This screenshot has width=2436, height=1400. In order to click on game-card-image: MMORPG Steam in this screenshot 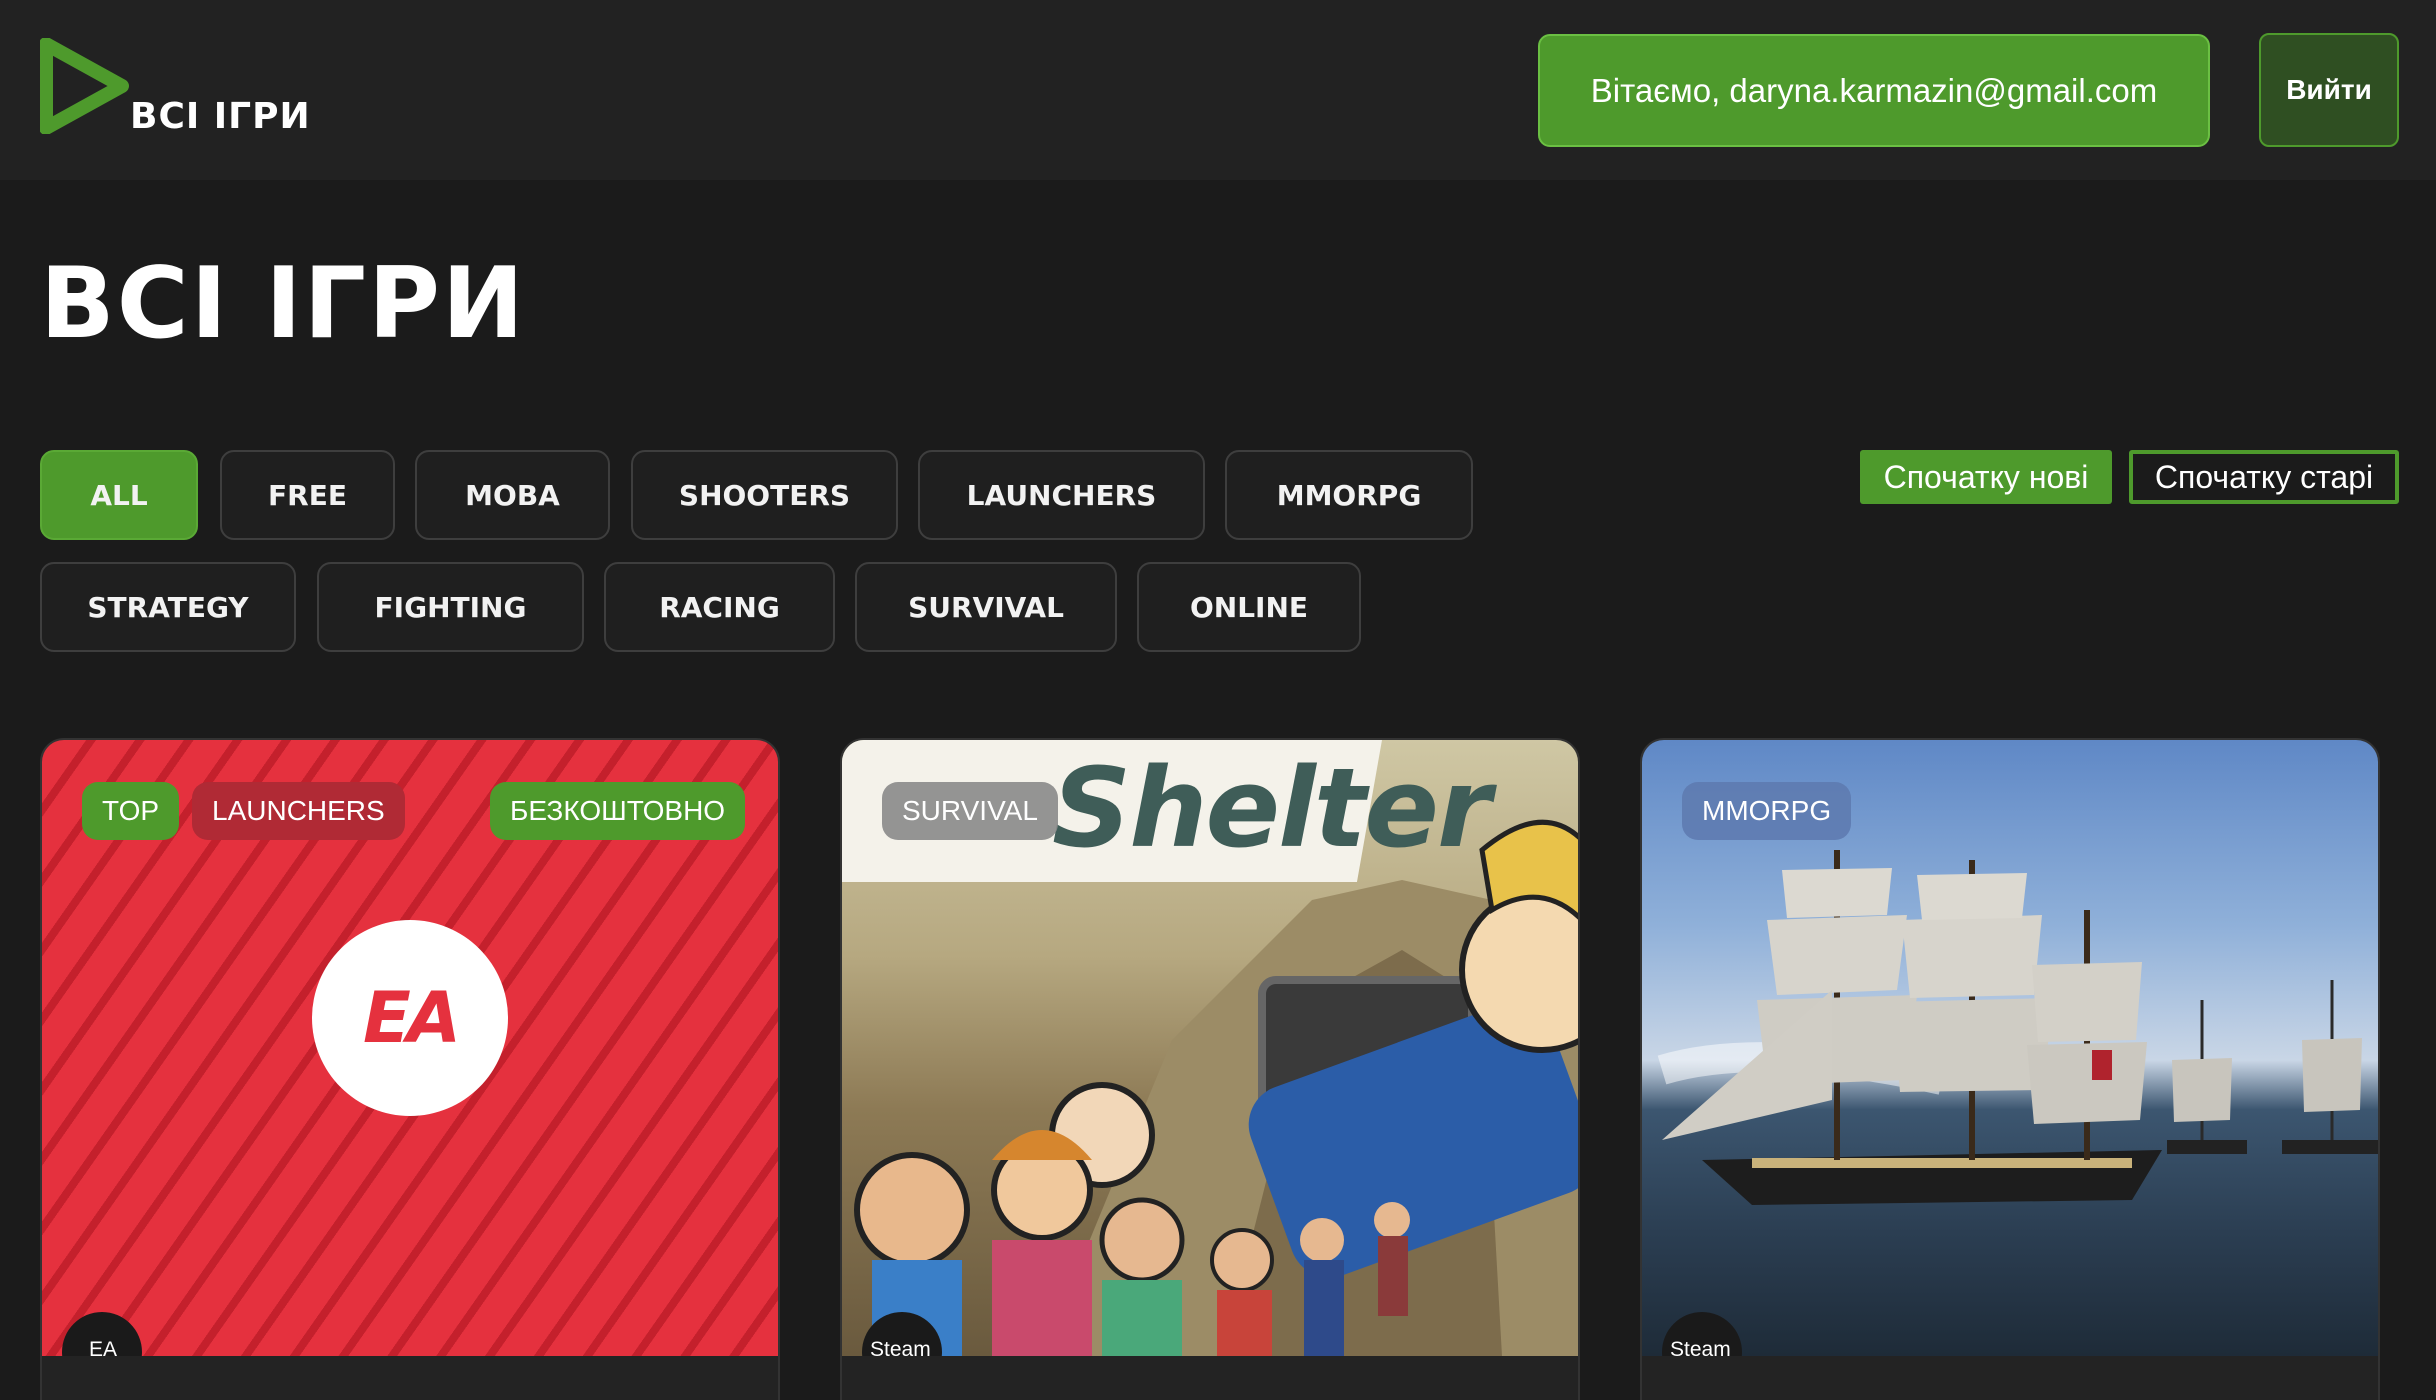, I will do `click(2010, 1048)`.